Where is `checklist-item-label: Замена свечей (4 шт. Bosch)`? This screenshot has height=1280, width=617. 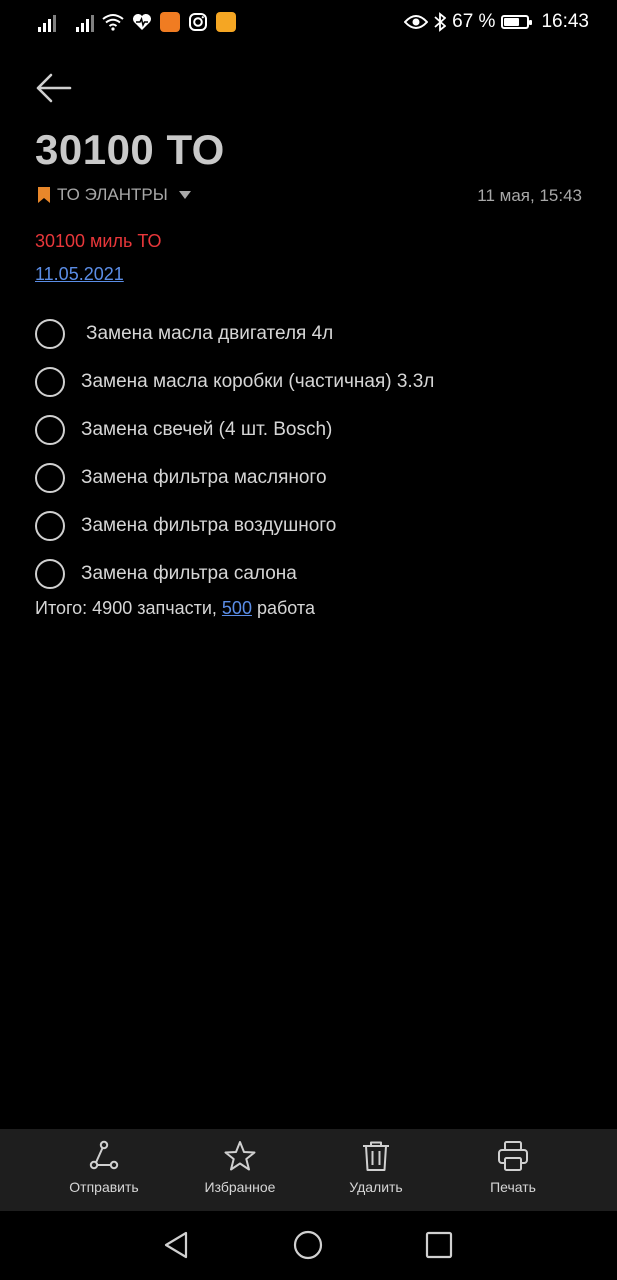 checklist-item-label: Замена свечей (4 шт. Bosch) is located at coordinates (207, 429).